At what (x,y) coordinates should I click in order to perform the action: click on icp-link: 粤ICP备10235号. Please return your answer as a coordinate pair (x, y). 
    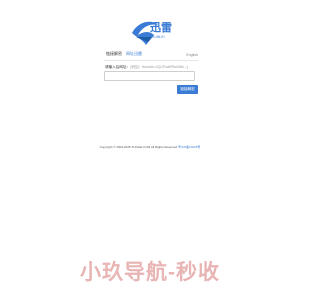
    Looking at the image, I should click on (189, 147).